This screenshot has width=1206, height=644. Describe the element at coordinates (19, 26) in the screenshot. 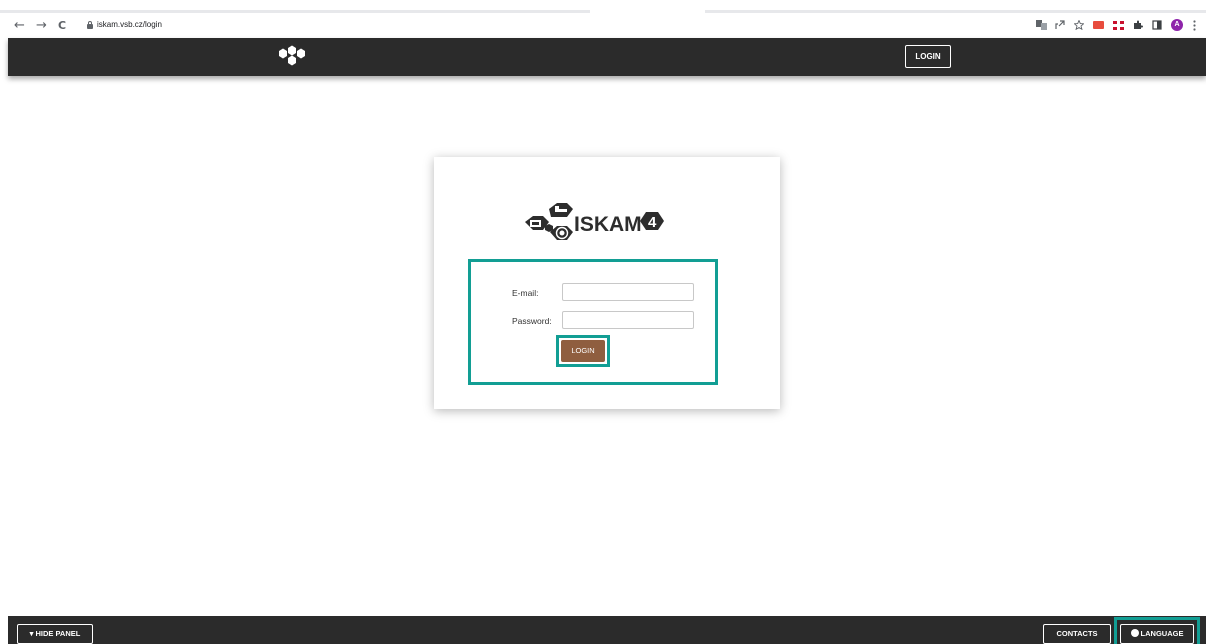

I see `back-icon: ←` at that location.